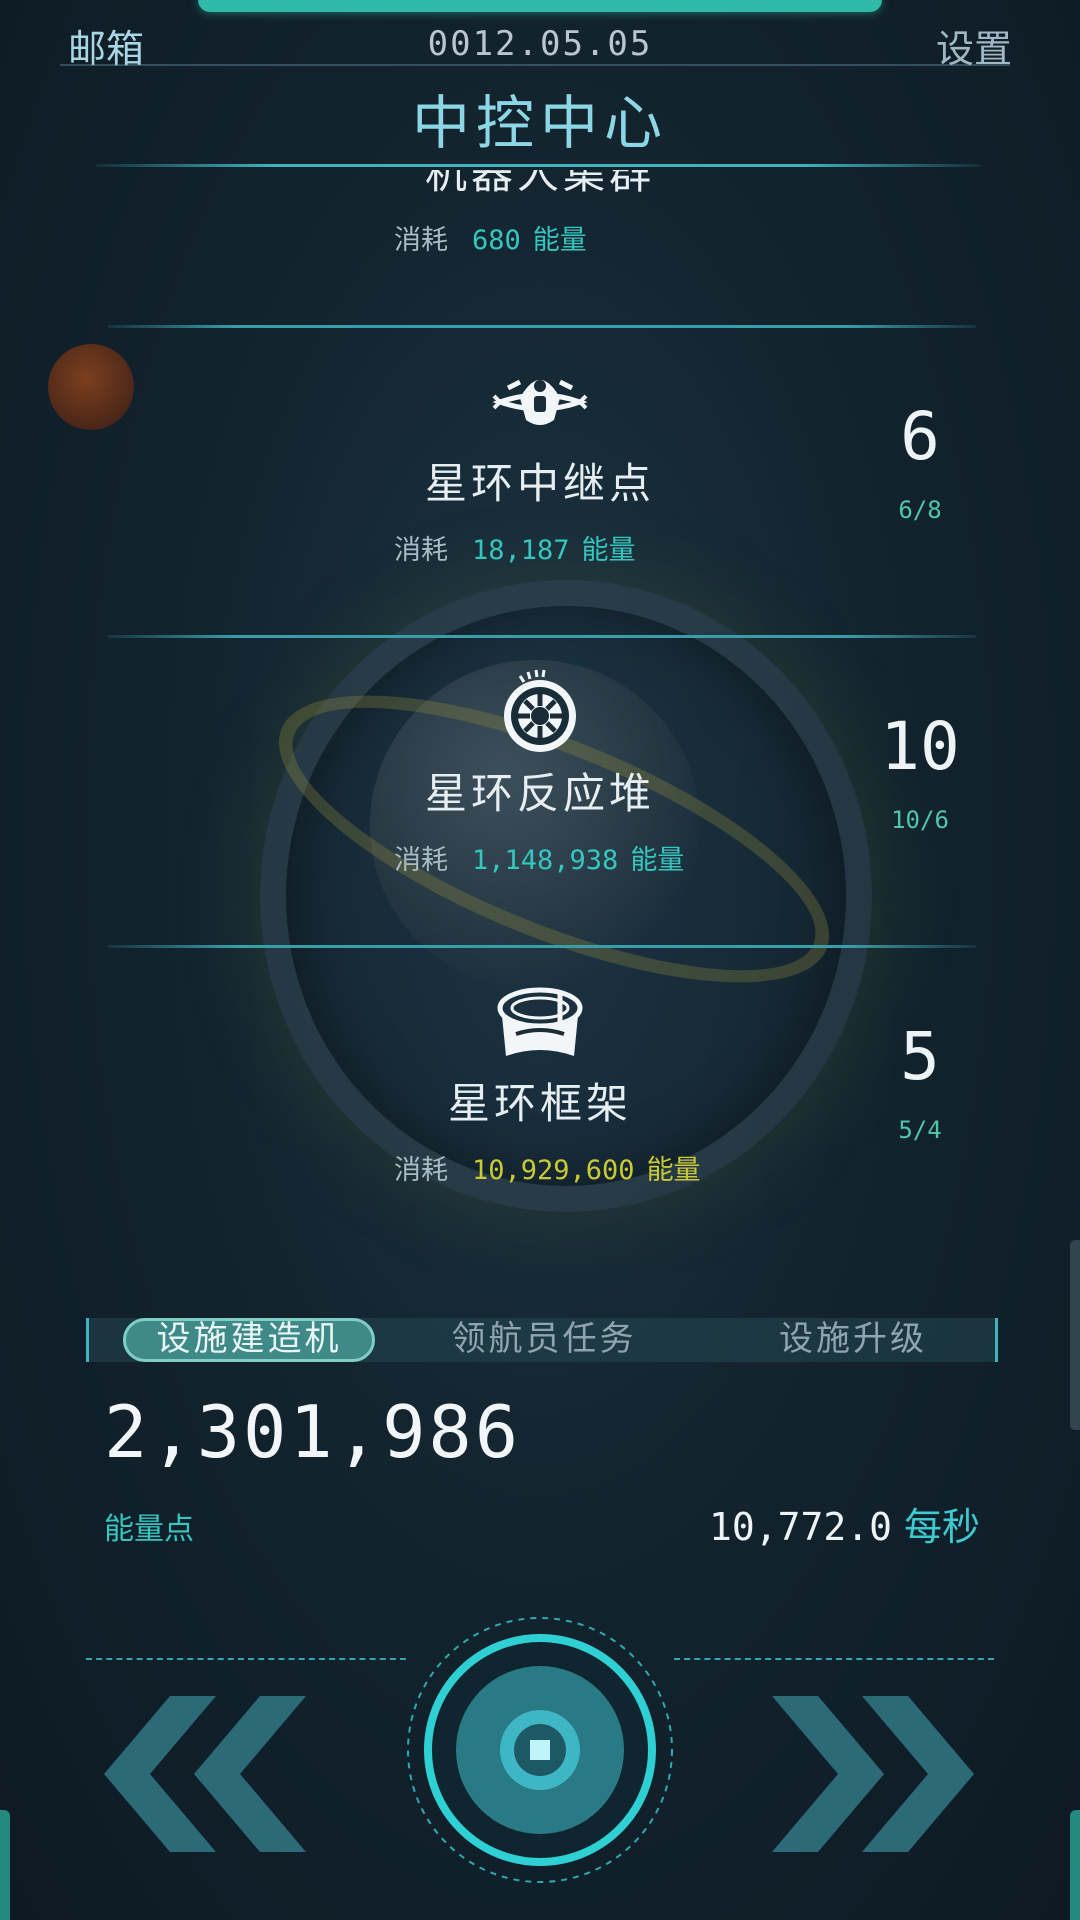  Describe the element at coordinates (149, 1529) in the screenshot. I see `energy-label: 能量点` at that location.